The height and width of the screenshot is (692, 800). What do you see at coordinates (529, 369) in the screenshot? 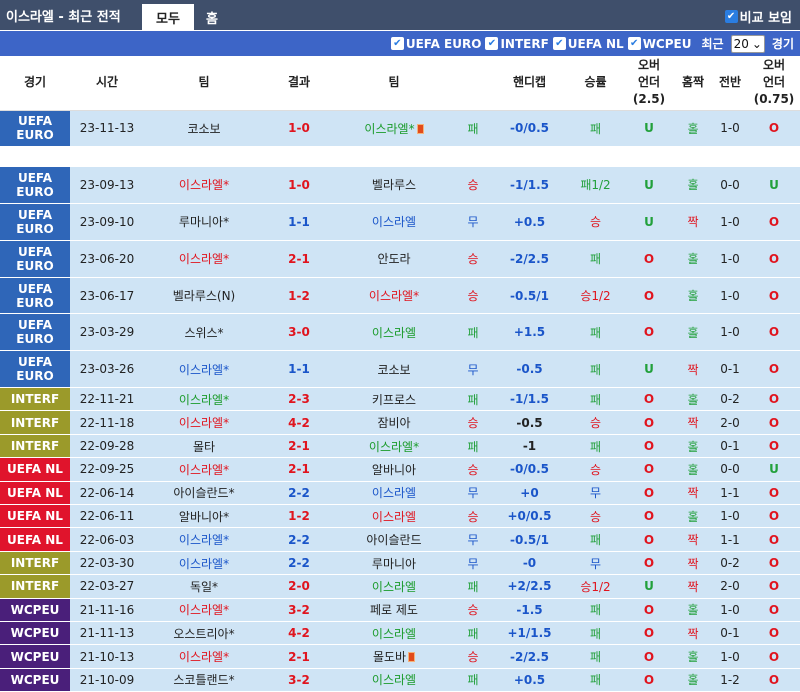
I see `handicap: -0.5` at bounding box center [529, 369].